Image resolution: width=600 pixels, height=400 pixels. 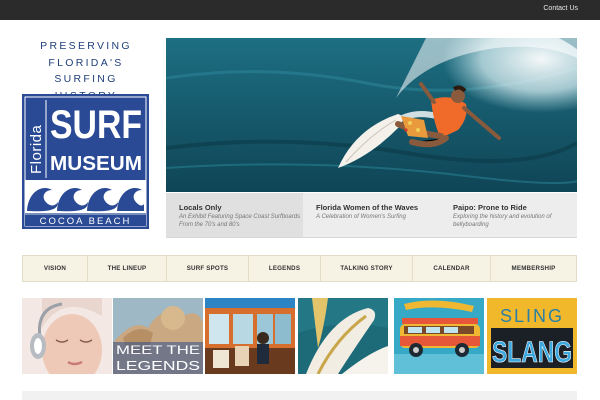 I want to click on nav-item-membership: MEMBERSHIP, so click(x=533, y=268).